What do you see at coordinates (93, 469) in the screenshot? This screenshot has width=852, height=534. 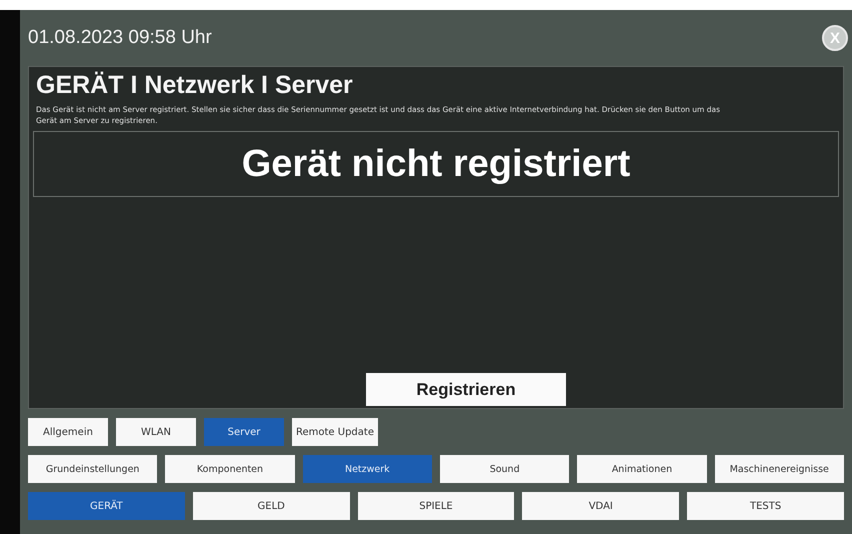 I see `tab: Grundeinstellungen` at bounding box center [93, 469].